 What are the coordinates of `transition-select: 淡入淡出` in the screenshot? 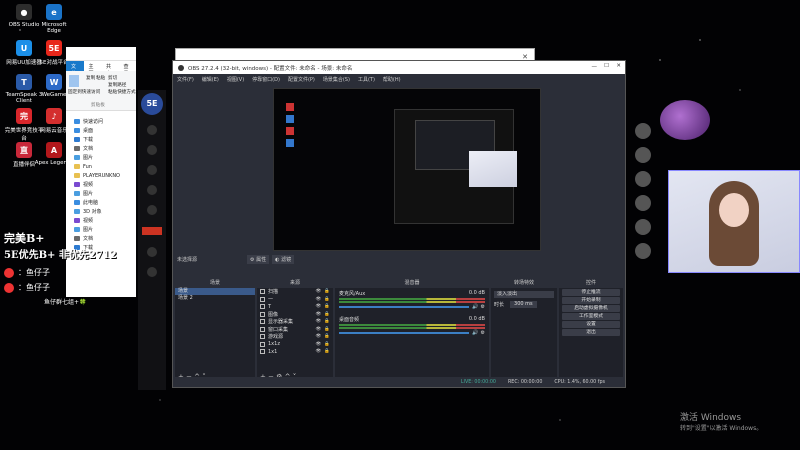 It's located at (524, 294).